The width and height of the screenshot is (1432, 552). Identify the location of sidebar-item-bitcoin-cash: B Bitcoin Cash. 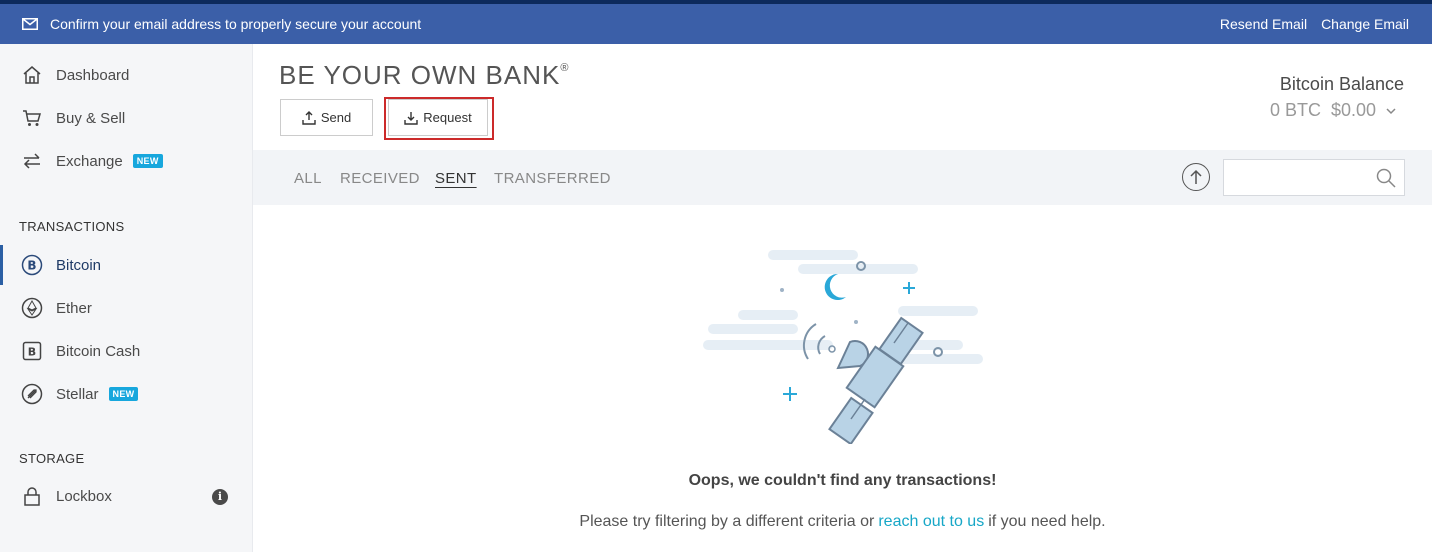
(126, 351).